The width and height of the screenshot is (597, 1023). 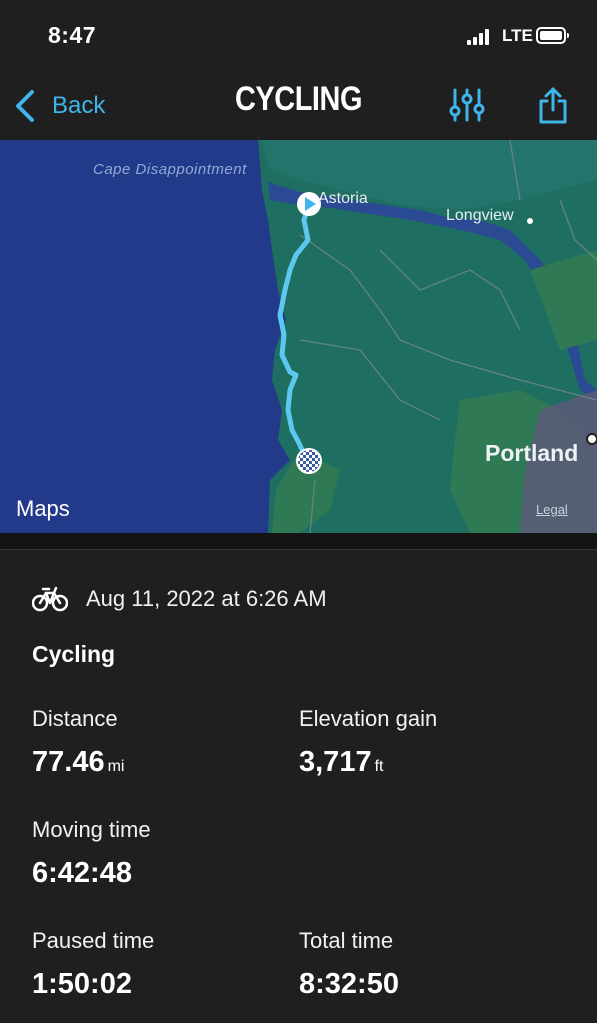 I want to click on share-icon, so click(x=553, y=105).